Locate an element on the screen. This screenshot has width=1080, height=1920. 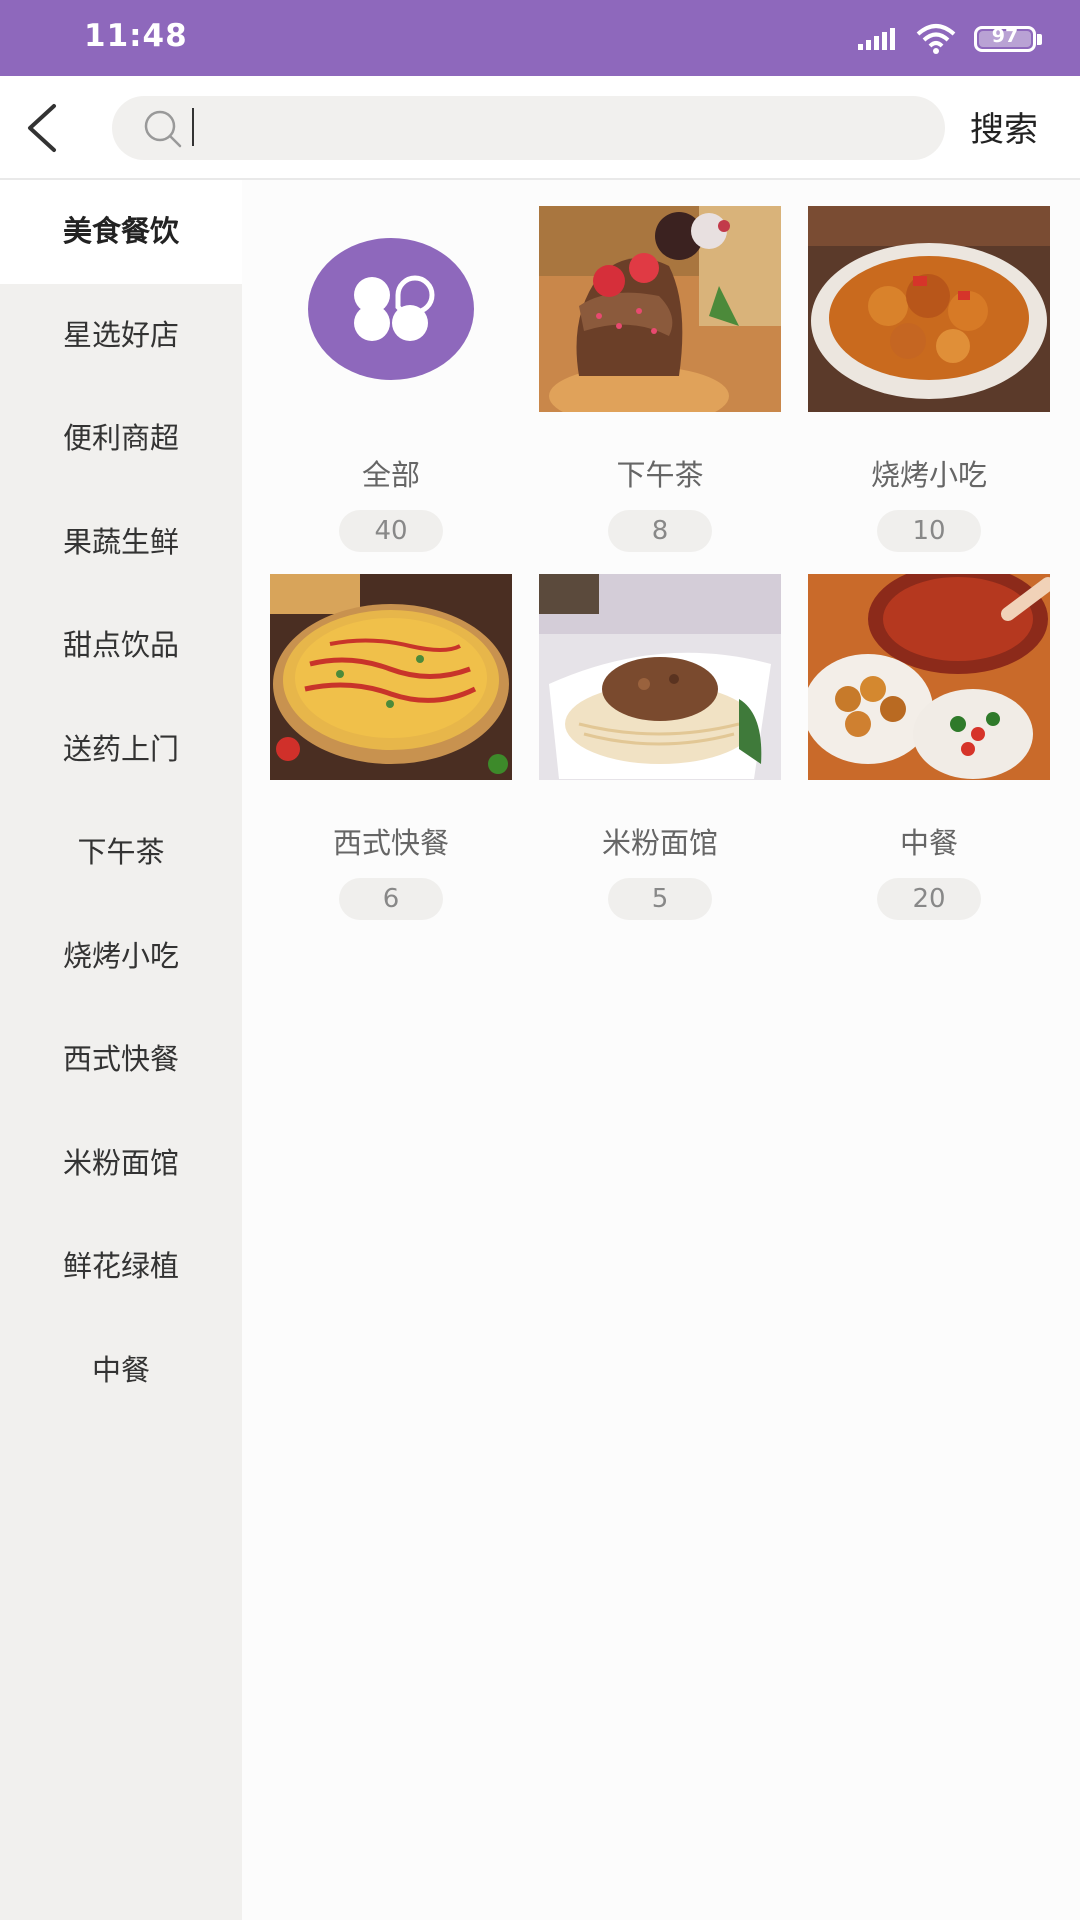
category-count-badge: 6 is located at coordinates (391, 899).